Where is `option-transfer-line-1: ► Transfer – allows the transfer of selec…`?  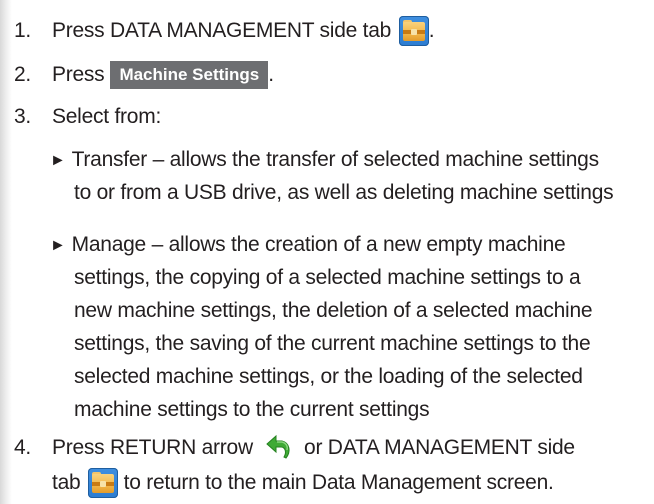
option-transfer-line-1: ► Transfer – allows the transfer of selec… is located at coordinates (324, 161).